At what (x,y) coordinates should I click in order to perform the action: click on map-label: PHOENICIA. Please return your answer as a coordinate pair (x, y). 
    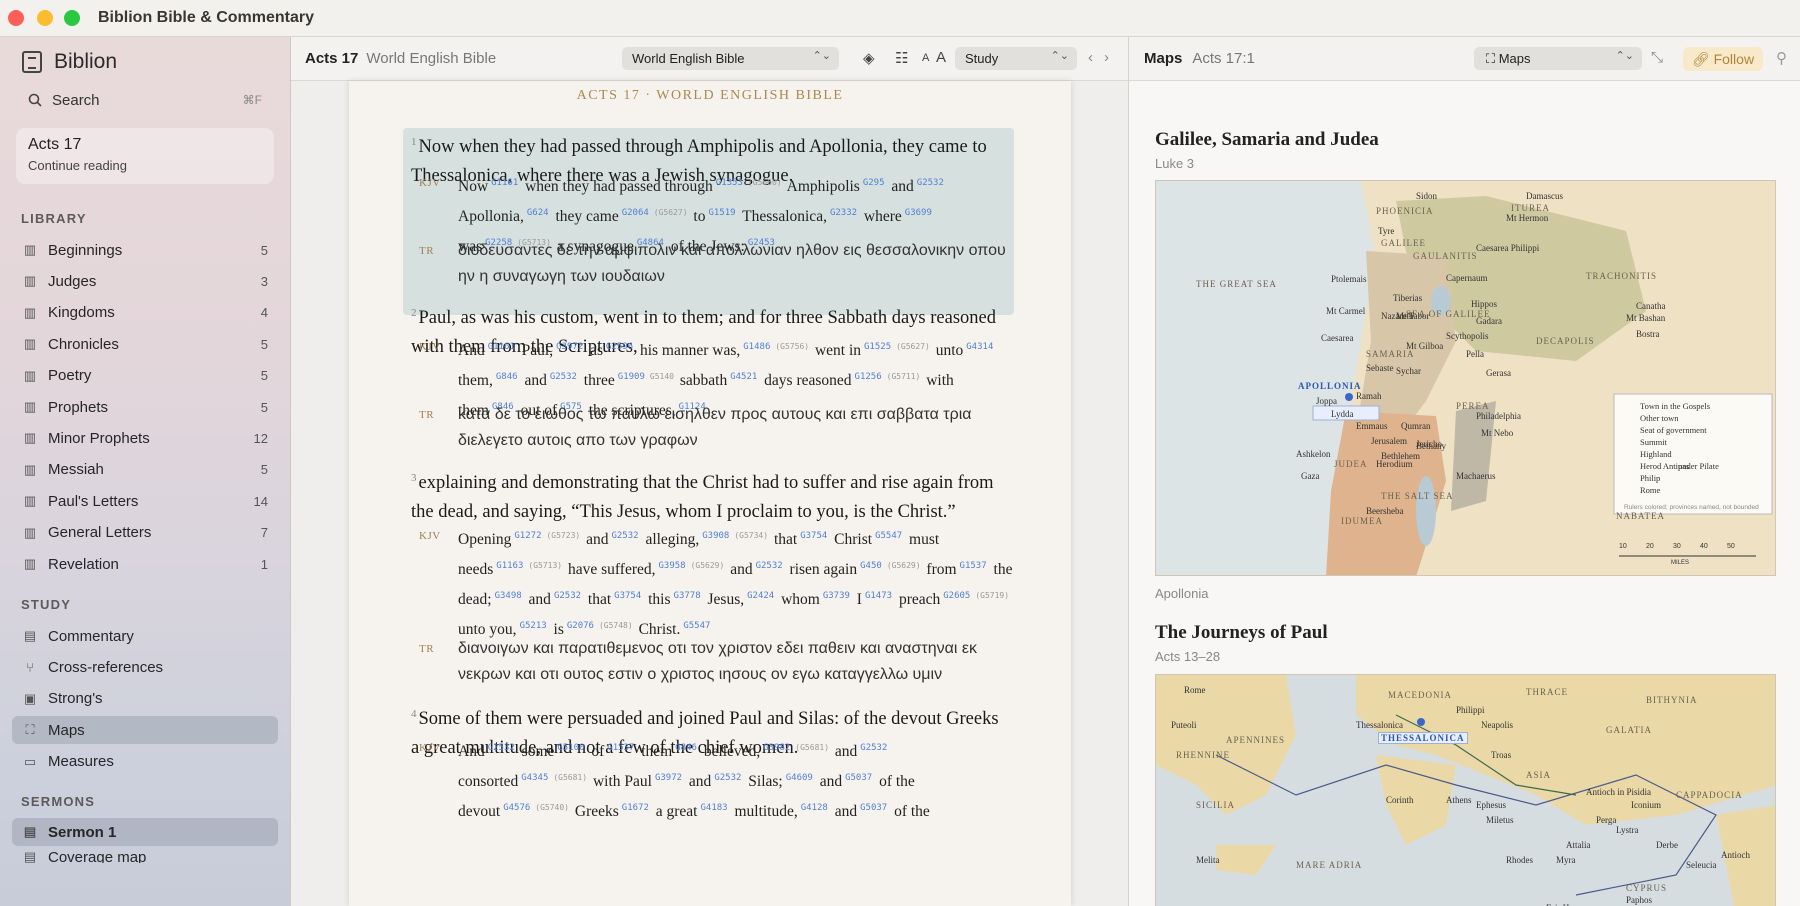
    Looking at the image, I should click on (1405, 211).